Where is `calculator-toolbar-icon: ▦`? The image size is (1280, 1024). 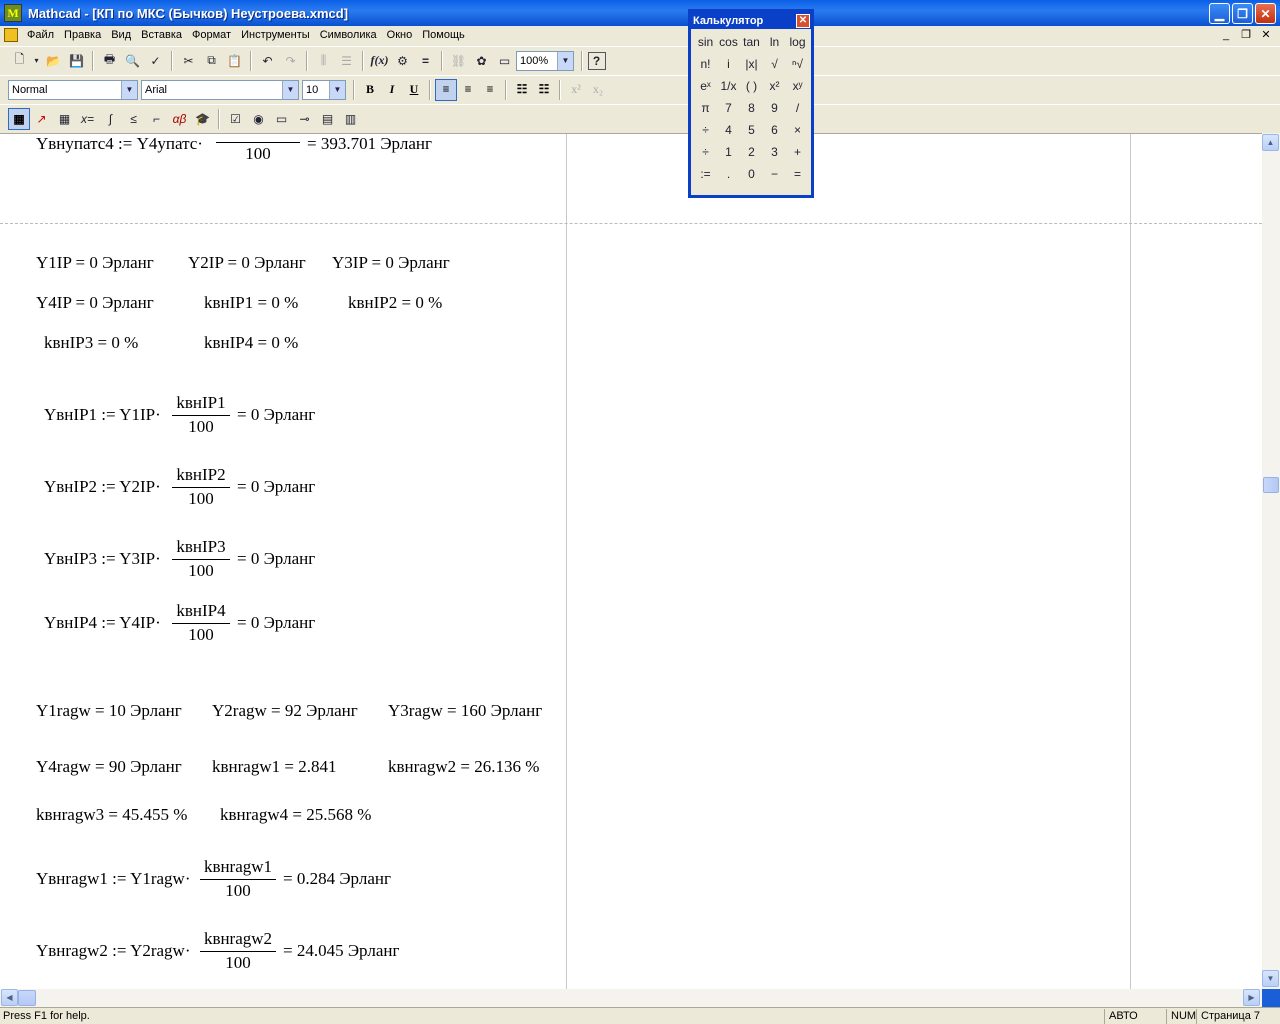
calculator-toolbar-icon: ▦ is located at coordinates (19, 119).